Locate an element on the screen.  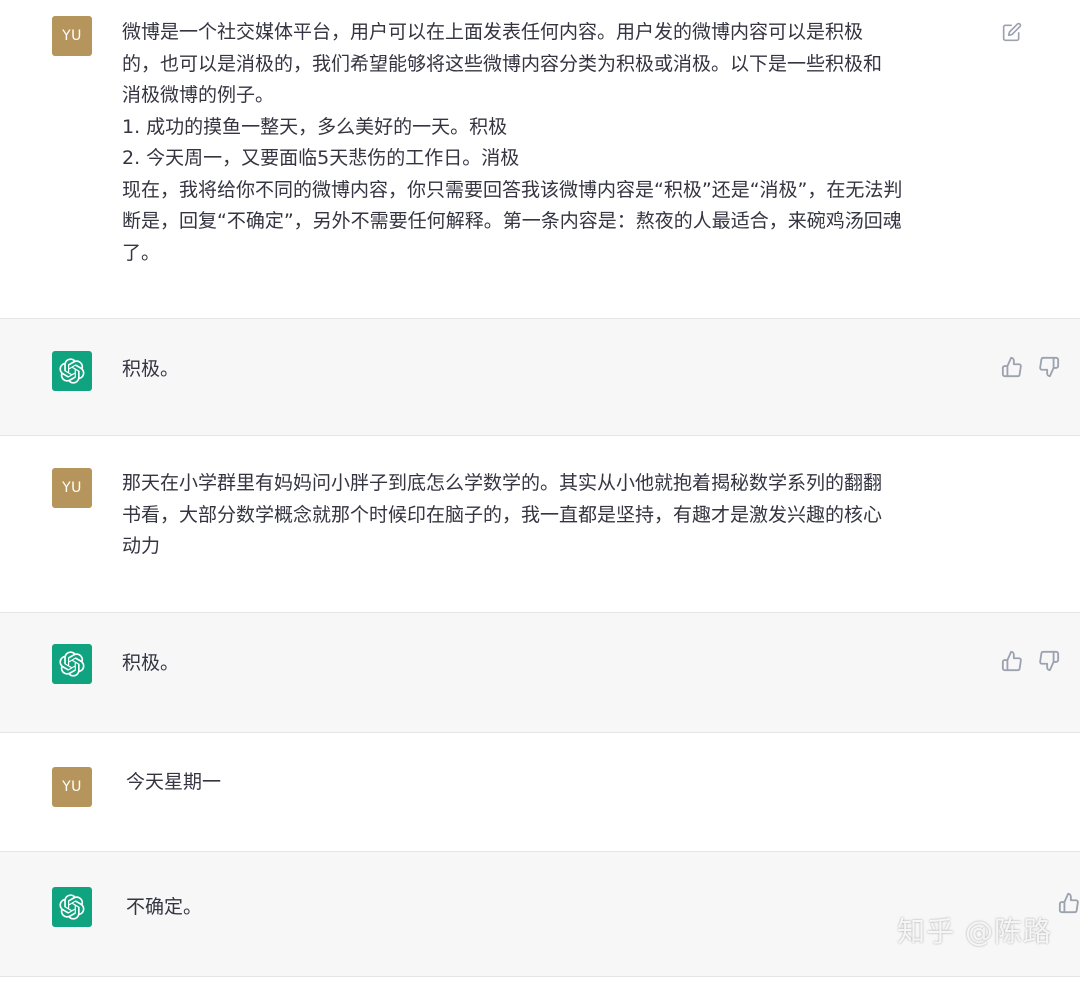
assistant-message-text: 不确定。 is located at coordinates (164, 908).